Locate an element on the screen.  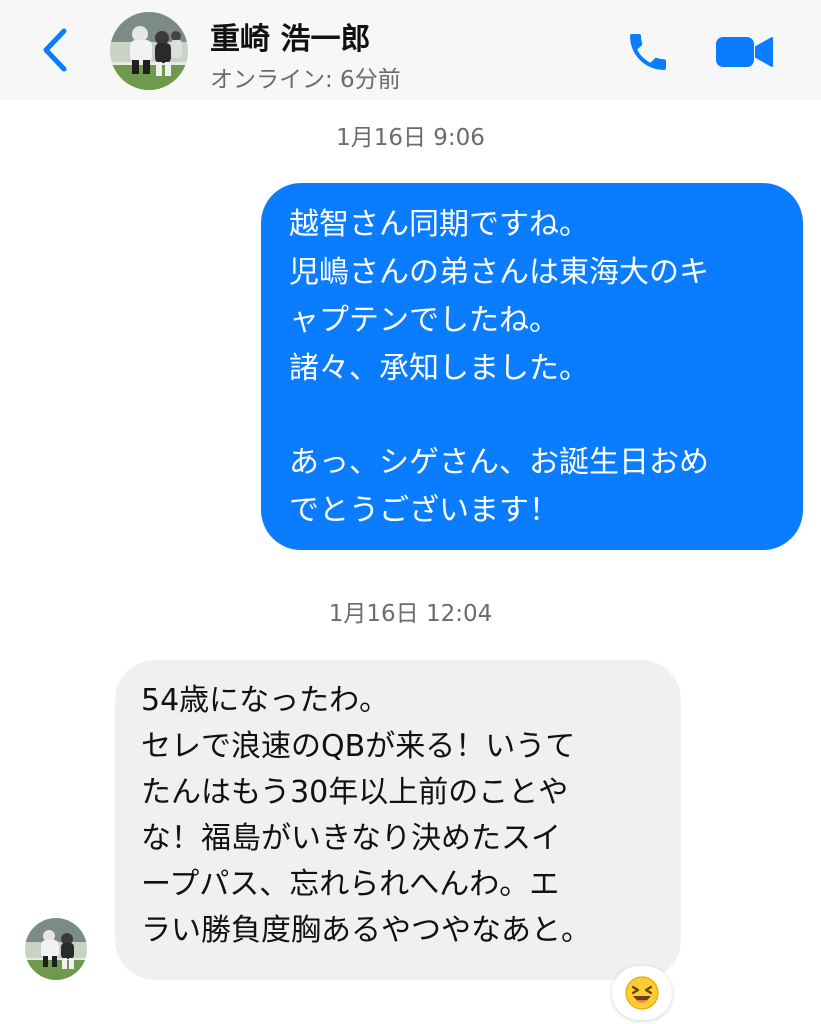
message-line: セレで浪速のQBが来る！いうて is located at coordinates (358, 746).